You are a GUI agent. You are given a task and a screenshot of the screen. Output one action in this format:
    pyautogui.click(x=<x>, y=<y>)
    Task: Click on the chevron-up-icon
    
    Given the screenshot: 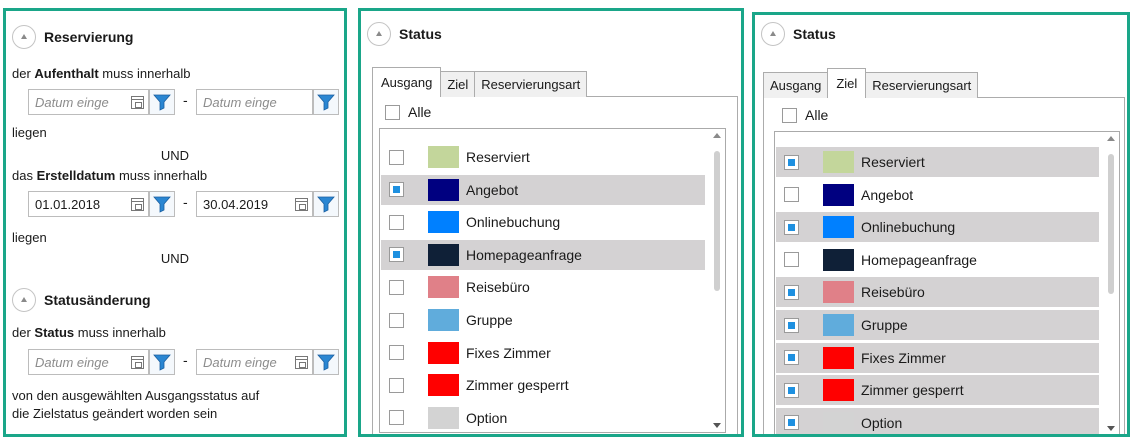 What is the action you would take?
    pyautogui.click(x=24, y=36)
    